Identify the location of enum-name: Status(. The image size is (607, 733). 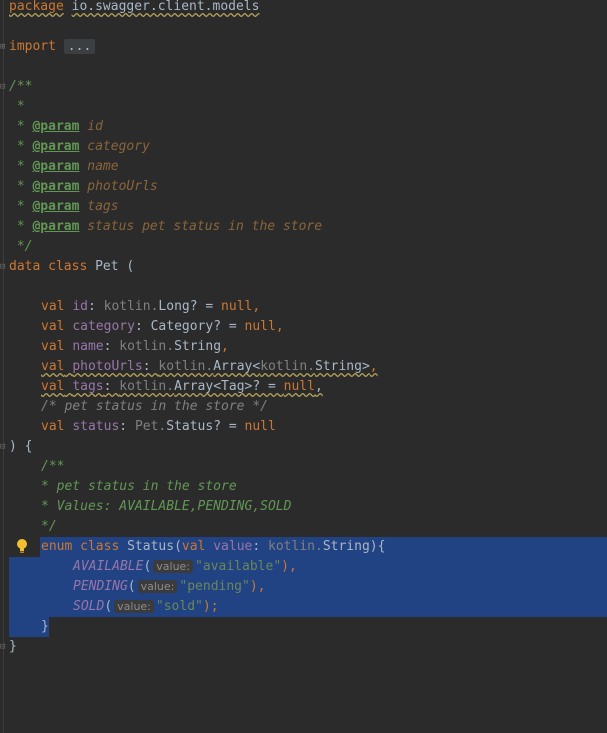
(150, 546).